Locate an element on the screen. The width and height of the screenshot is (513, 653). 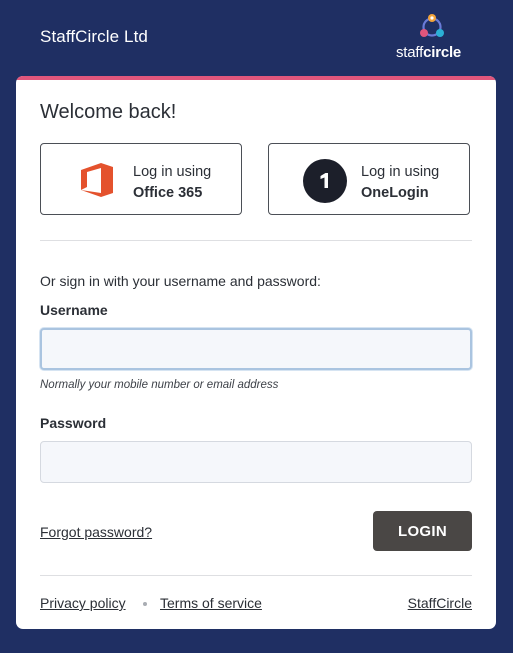
divider is located at coordinates (256, 240).